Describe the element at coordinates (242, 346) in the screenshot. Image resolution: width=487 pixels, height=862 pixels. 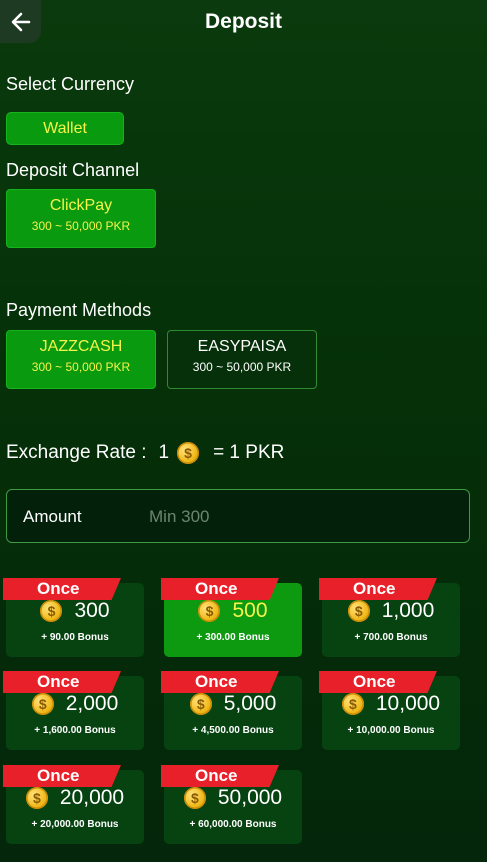
I see `payment-method-name: EASYPAISA` at that location.